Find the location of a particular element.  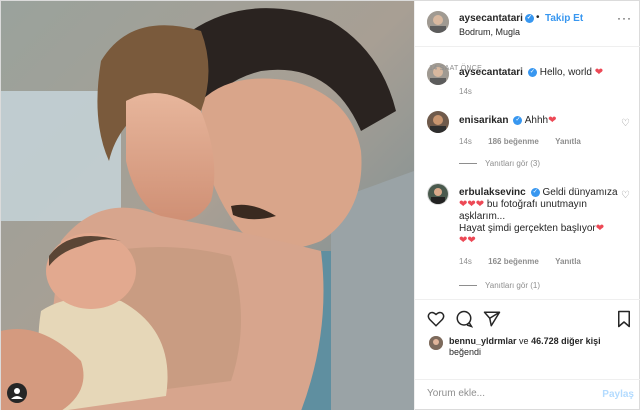

liker-username: bennu_yldrmlar is located at coordinates (483, 341).